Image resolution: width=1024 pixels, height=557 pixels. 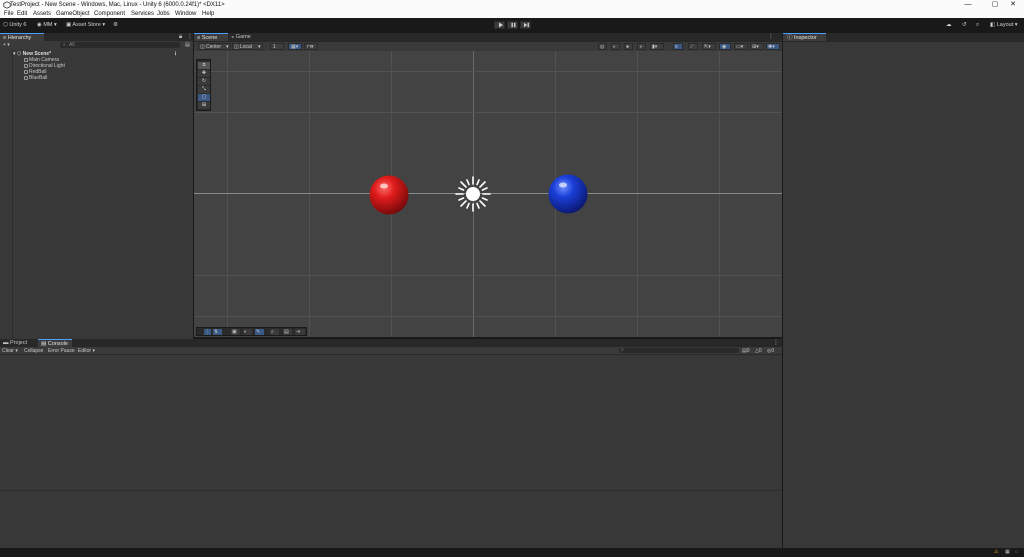 I want to click on folder-icon: ▬, so click(x=7, y=343).